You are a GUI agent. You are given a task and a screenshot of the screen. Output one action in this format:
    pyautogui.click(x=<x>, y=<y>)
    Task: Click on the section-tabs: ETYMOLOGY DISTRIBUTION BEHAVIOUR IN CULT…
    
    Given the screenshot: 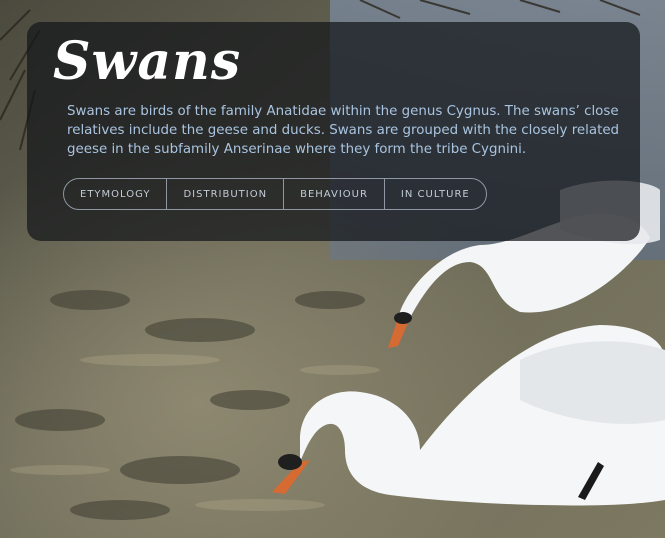 What is the action you would take?
    pyautogui.click(x=275, y=194)
    